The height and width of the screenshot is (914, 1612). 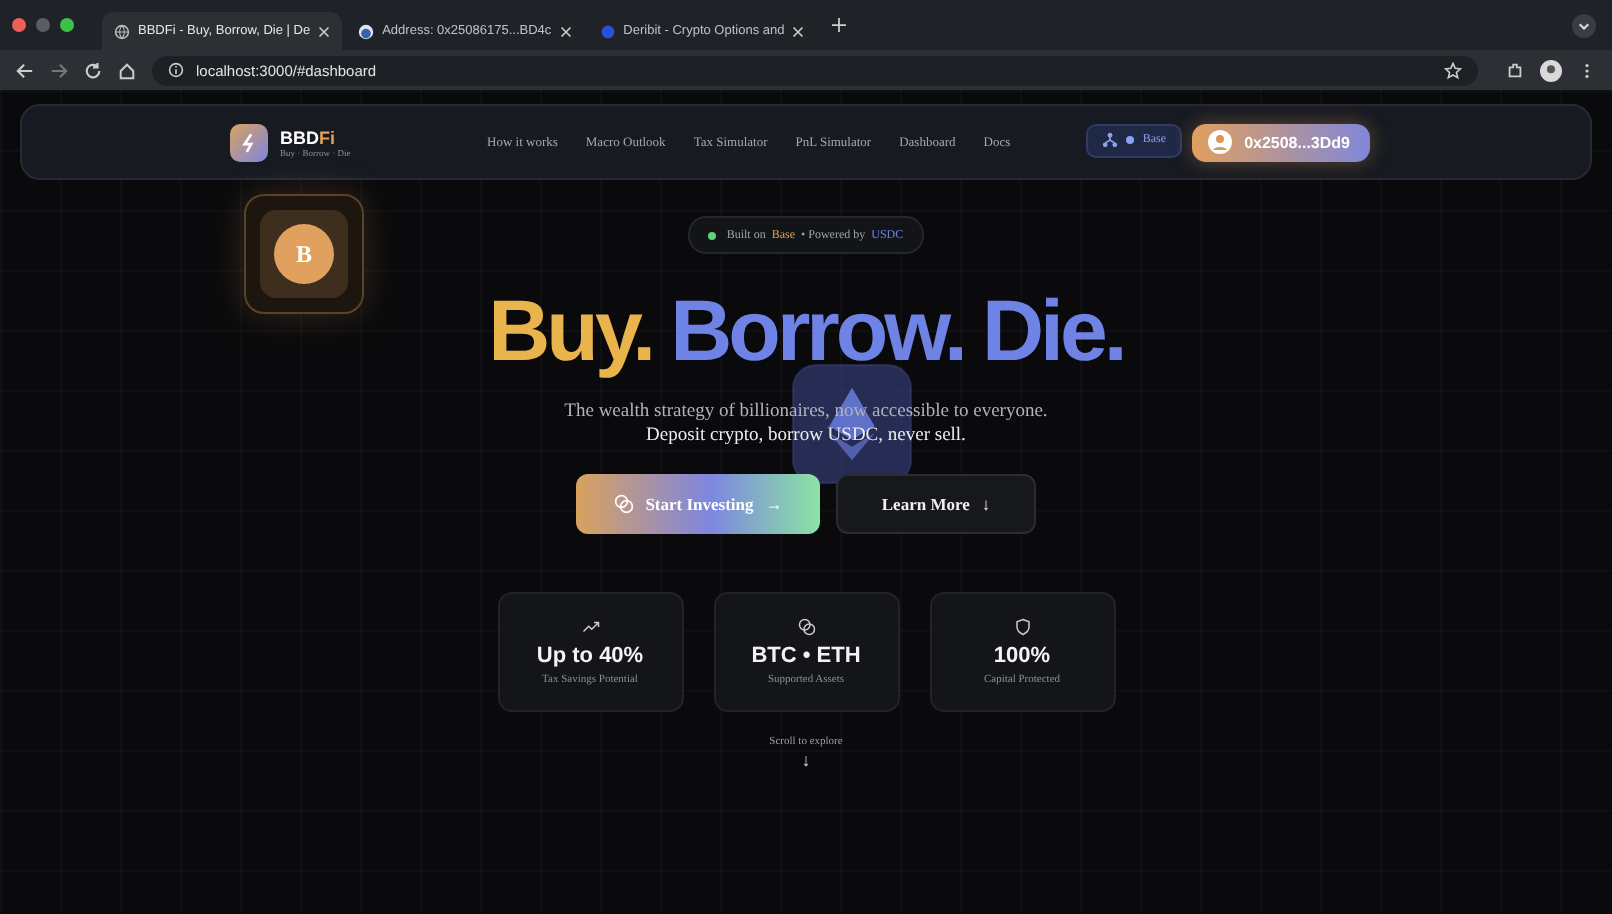 I want to click on minimize-window-button, so click(x=43, y=25).